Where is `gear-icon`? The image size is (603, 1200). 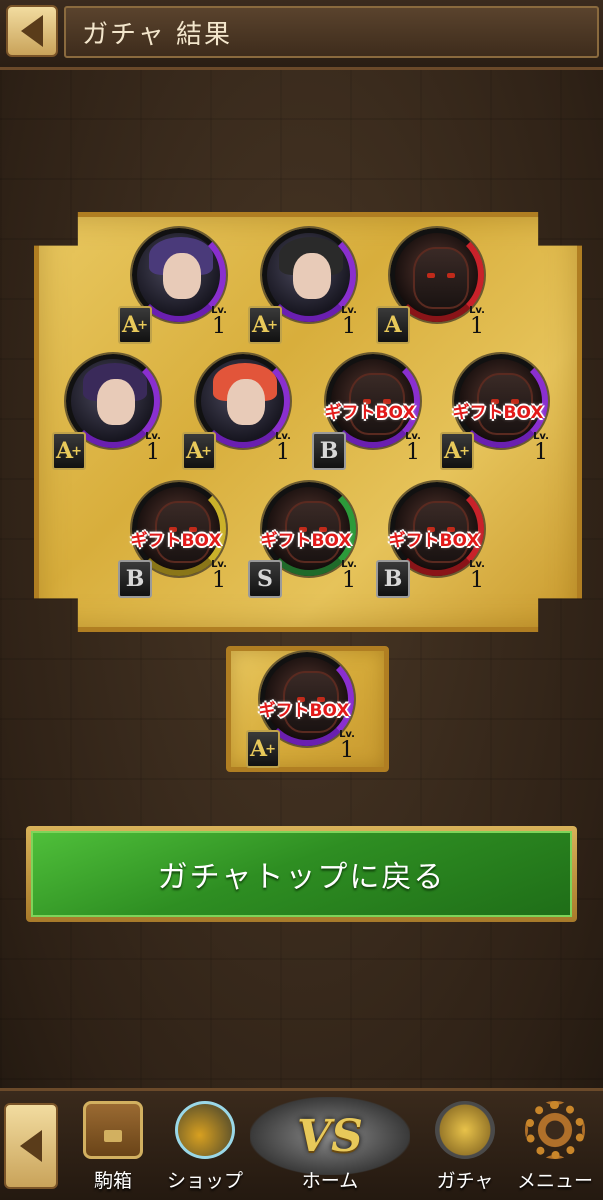 gear-icon is located at coordinates (555, 1130).